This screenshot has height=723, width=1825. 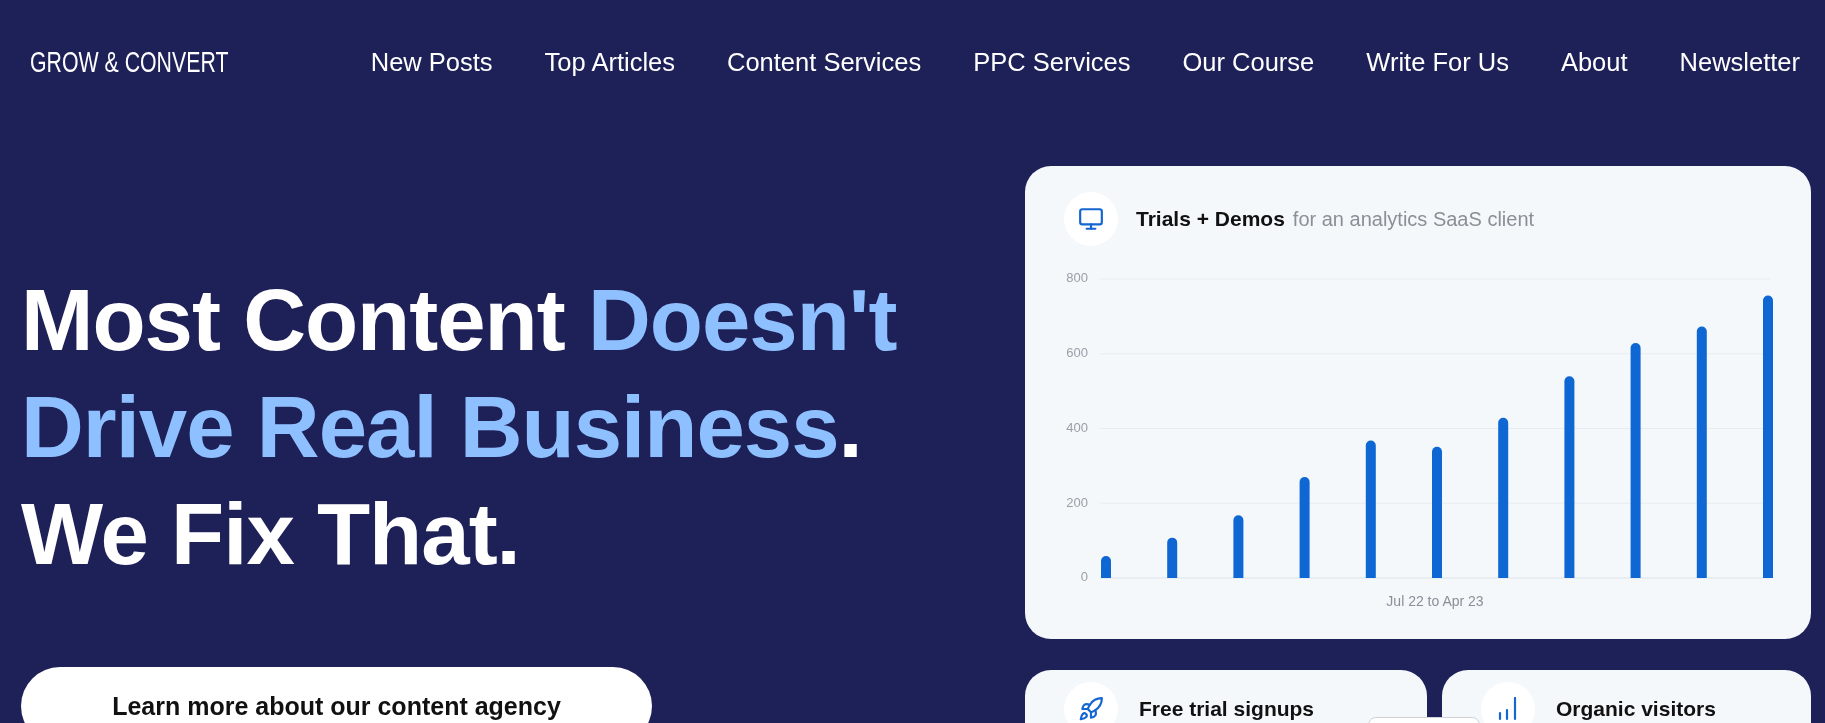 I want to click on nav-link: About, so click(x=1594, y=62).